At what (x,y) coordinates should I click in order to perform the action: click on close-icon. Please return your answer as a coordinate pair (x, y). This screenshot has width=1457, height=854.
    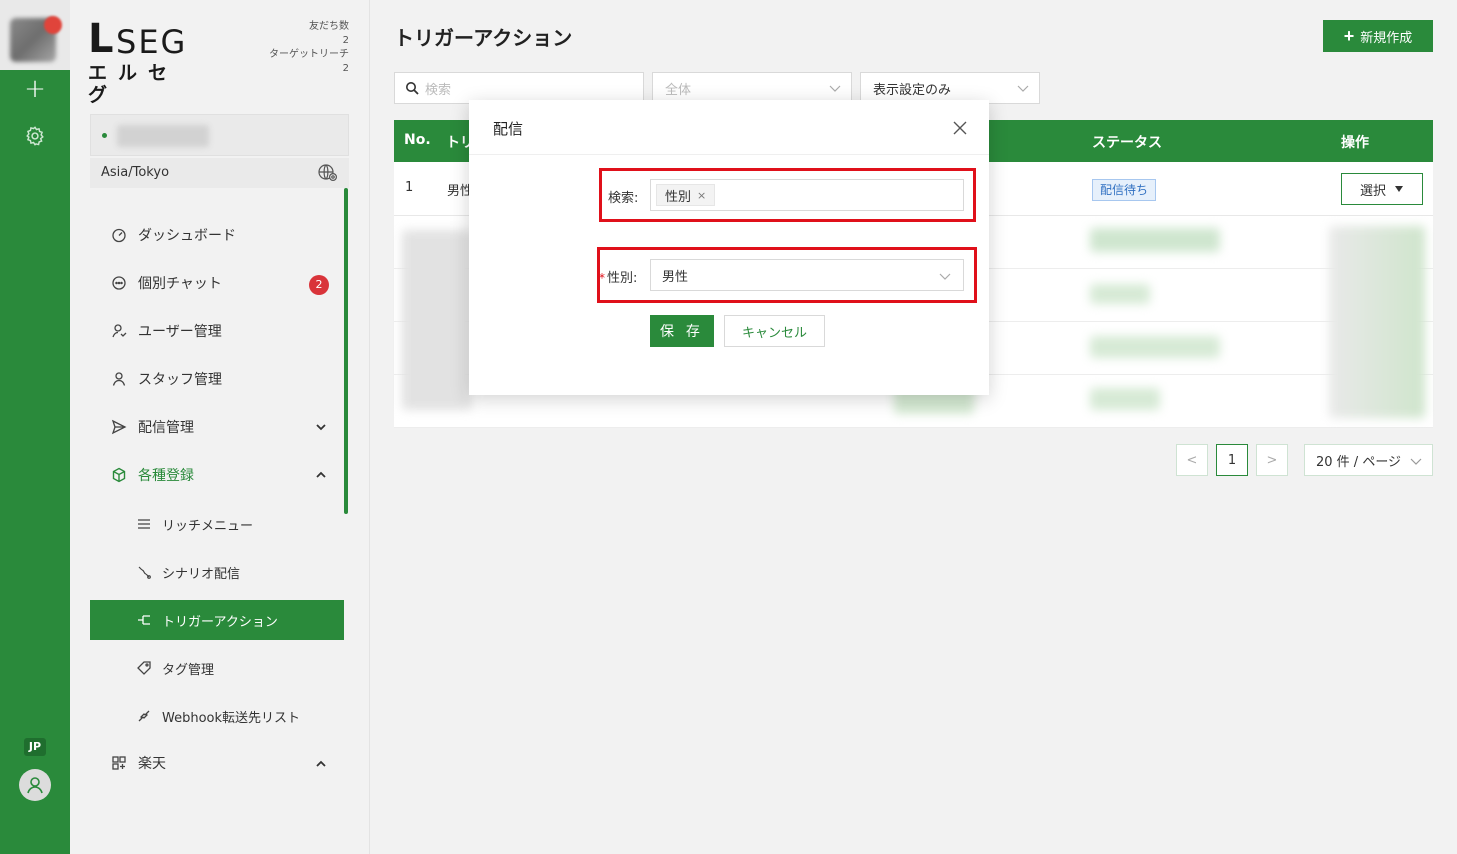
    Looking at the image, I should click on (960, 128).